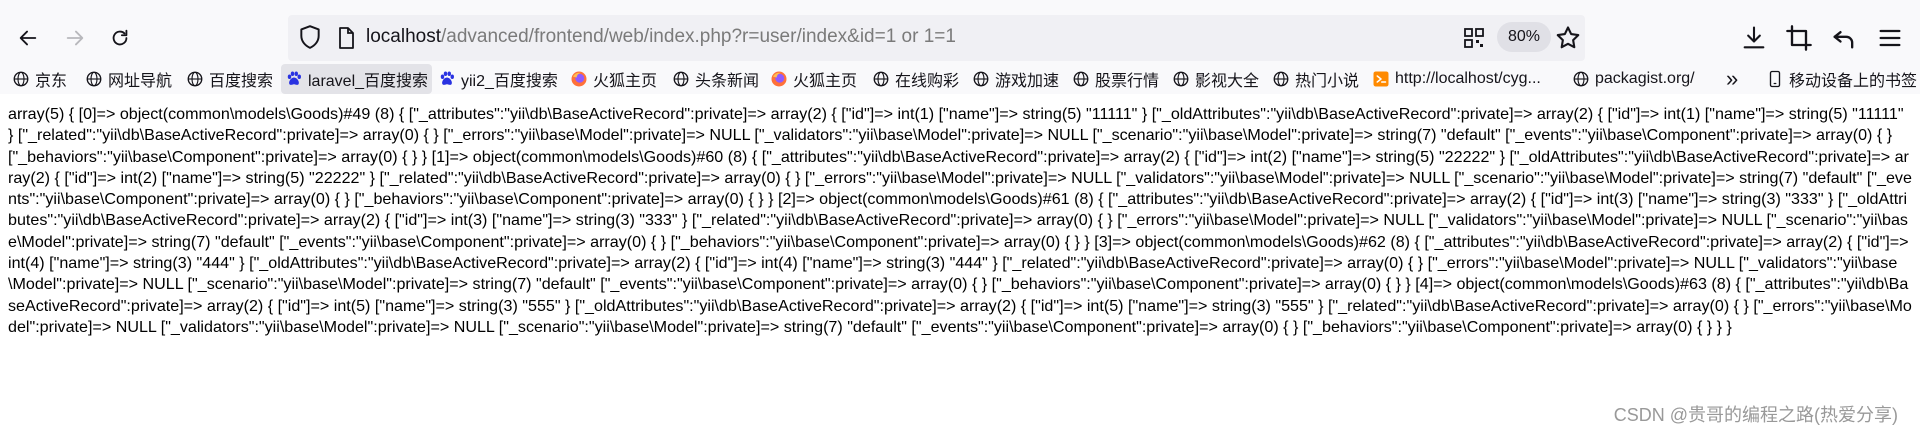  Describe the element at coordinates (1853, 81) in the screenshot. I see `mobile-bookmarks-label: 移动设备上的书签` at that location.